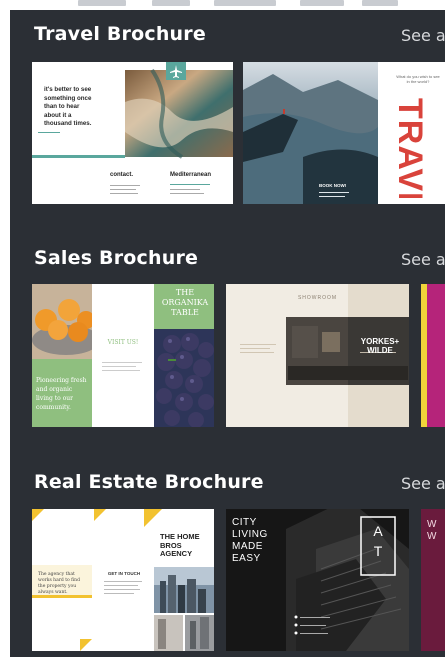  I want to click on showroom-card-graphics, so click(324, 355).